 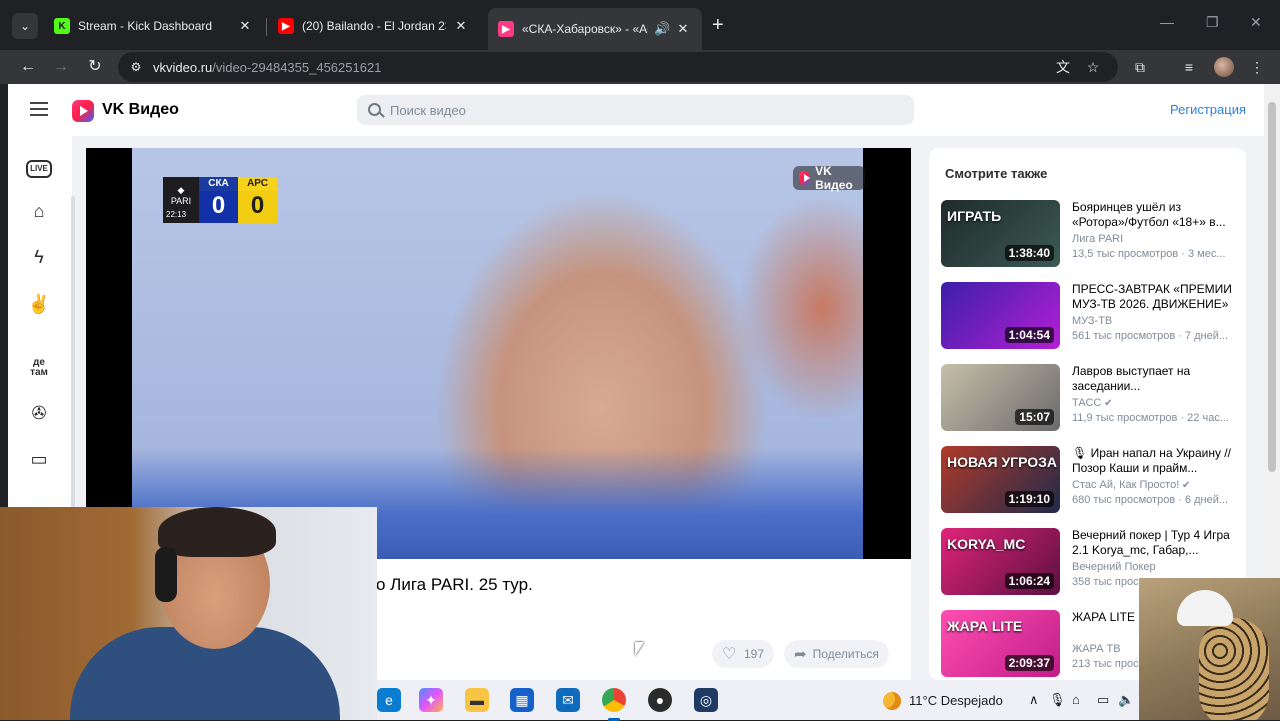 I want to click on forward-icon: →, so click(x=61, y=67).